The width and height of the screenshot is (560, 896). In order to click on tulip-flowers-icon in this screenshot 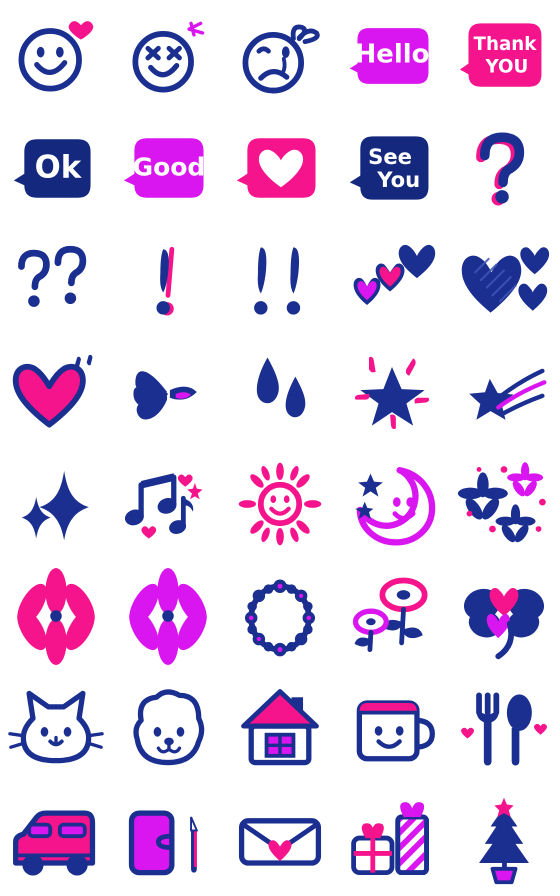, I will do `click(390, 614)`.